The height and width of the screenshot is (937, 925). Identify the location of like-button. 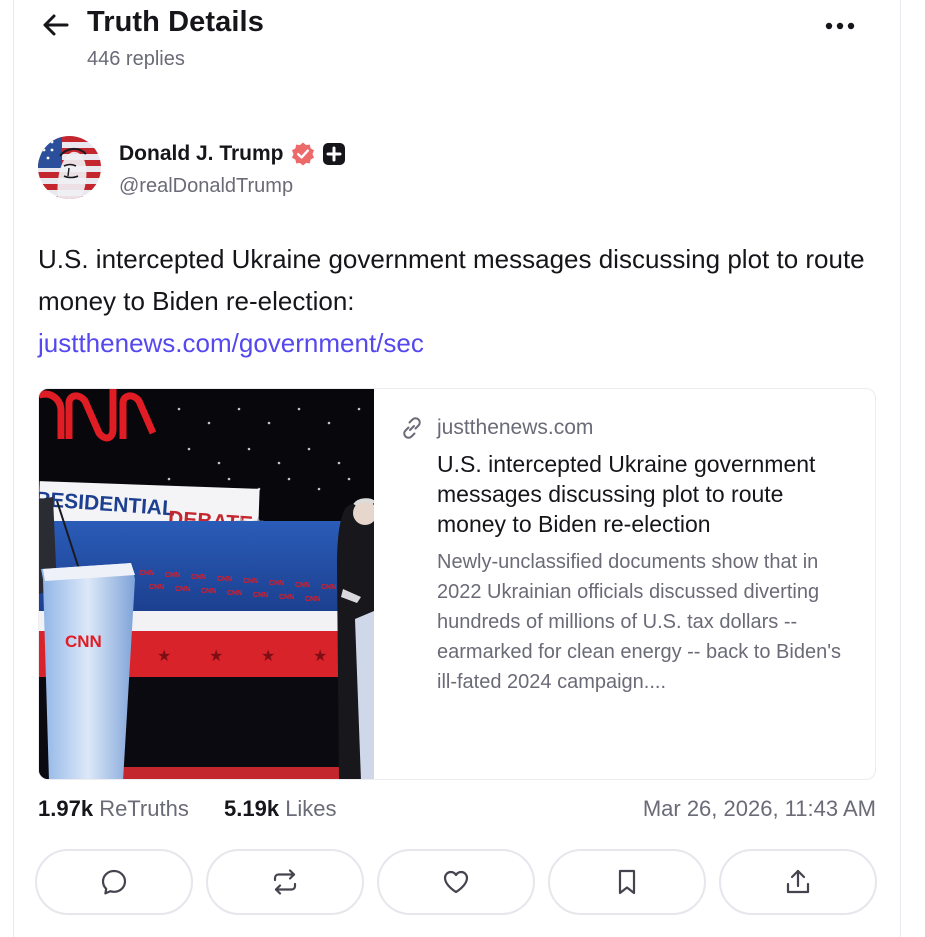
(456, 882).